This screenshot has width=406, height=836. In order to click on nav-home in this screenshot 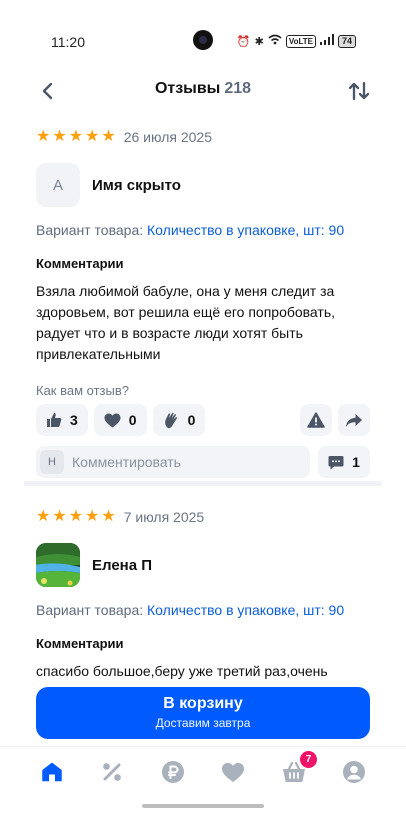, I will do `click(52, 772)`.